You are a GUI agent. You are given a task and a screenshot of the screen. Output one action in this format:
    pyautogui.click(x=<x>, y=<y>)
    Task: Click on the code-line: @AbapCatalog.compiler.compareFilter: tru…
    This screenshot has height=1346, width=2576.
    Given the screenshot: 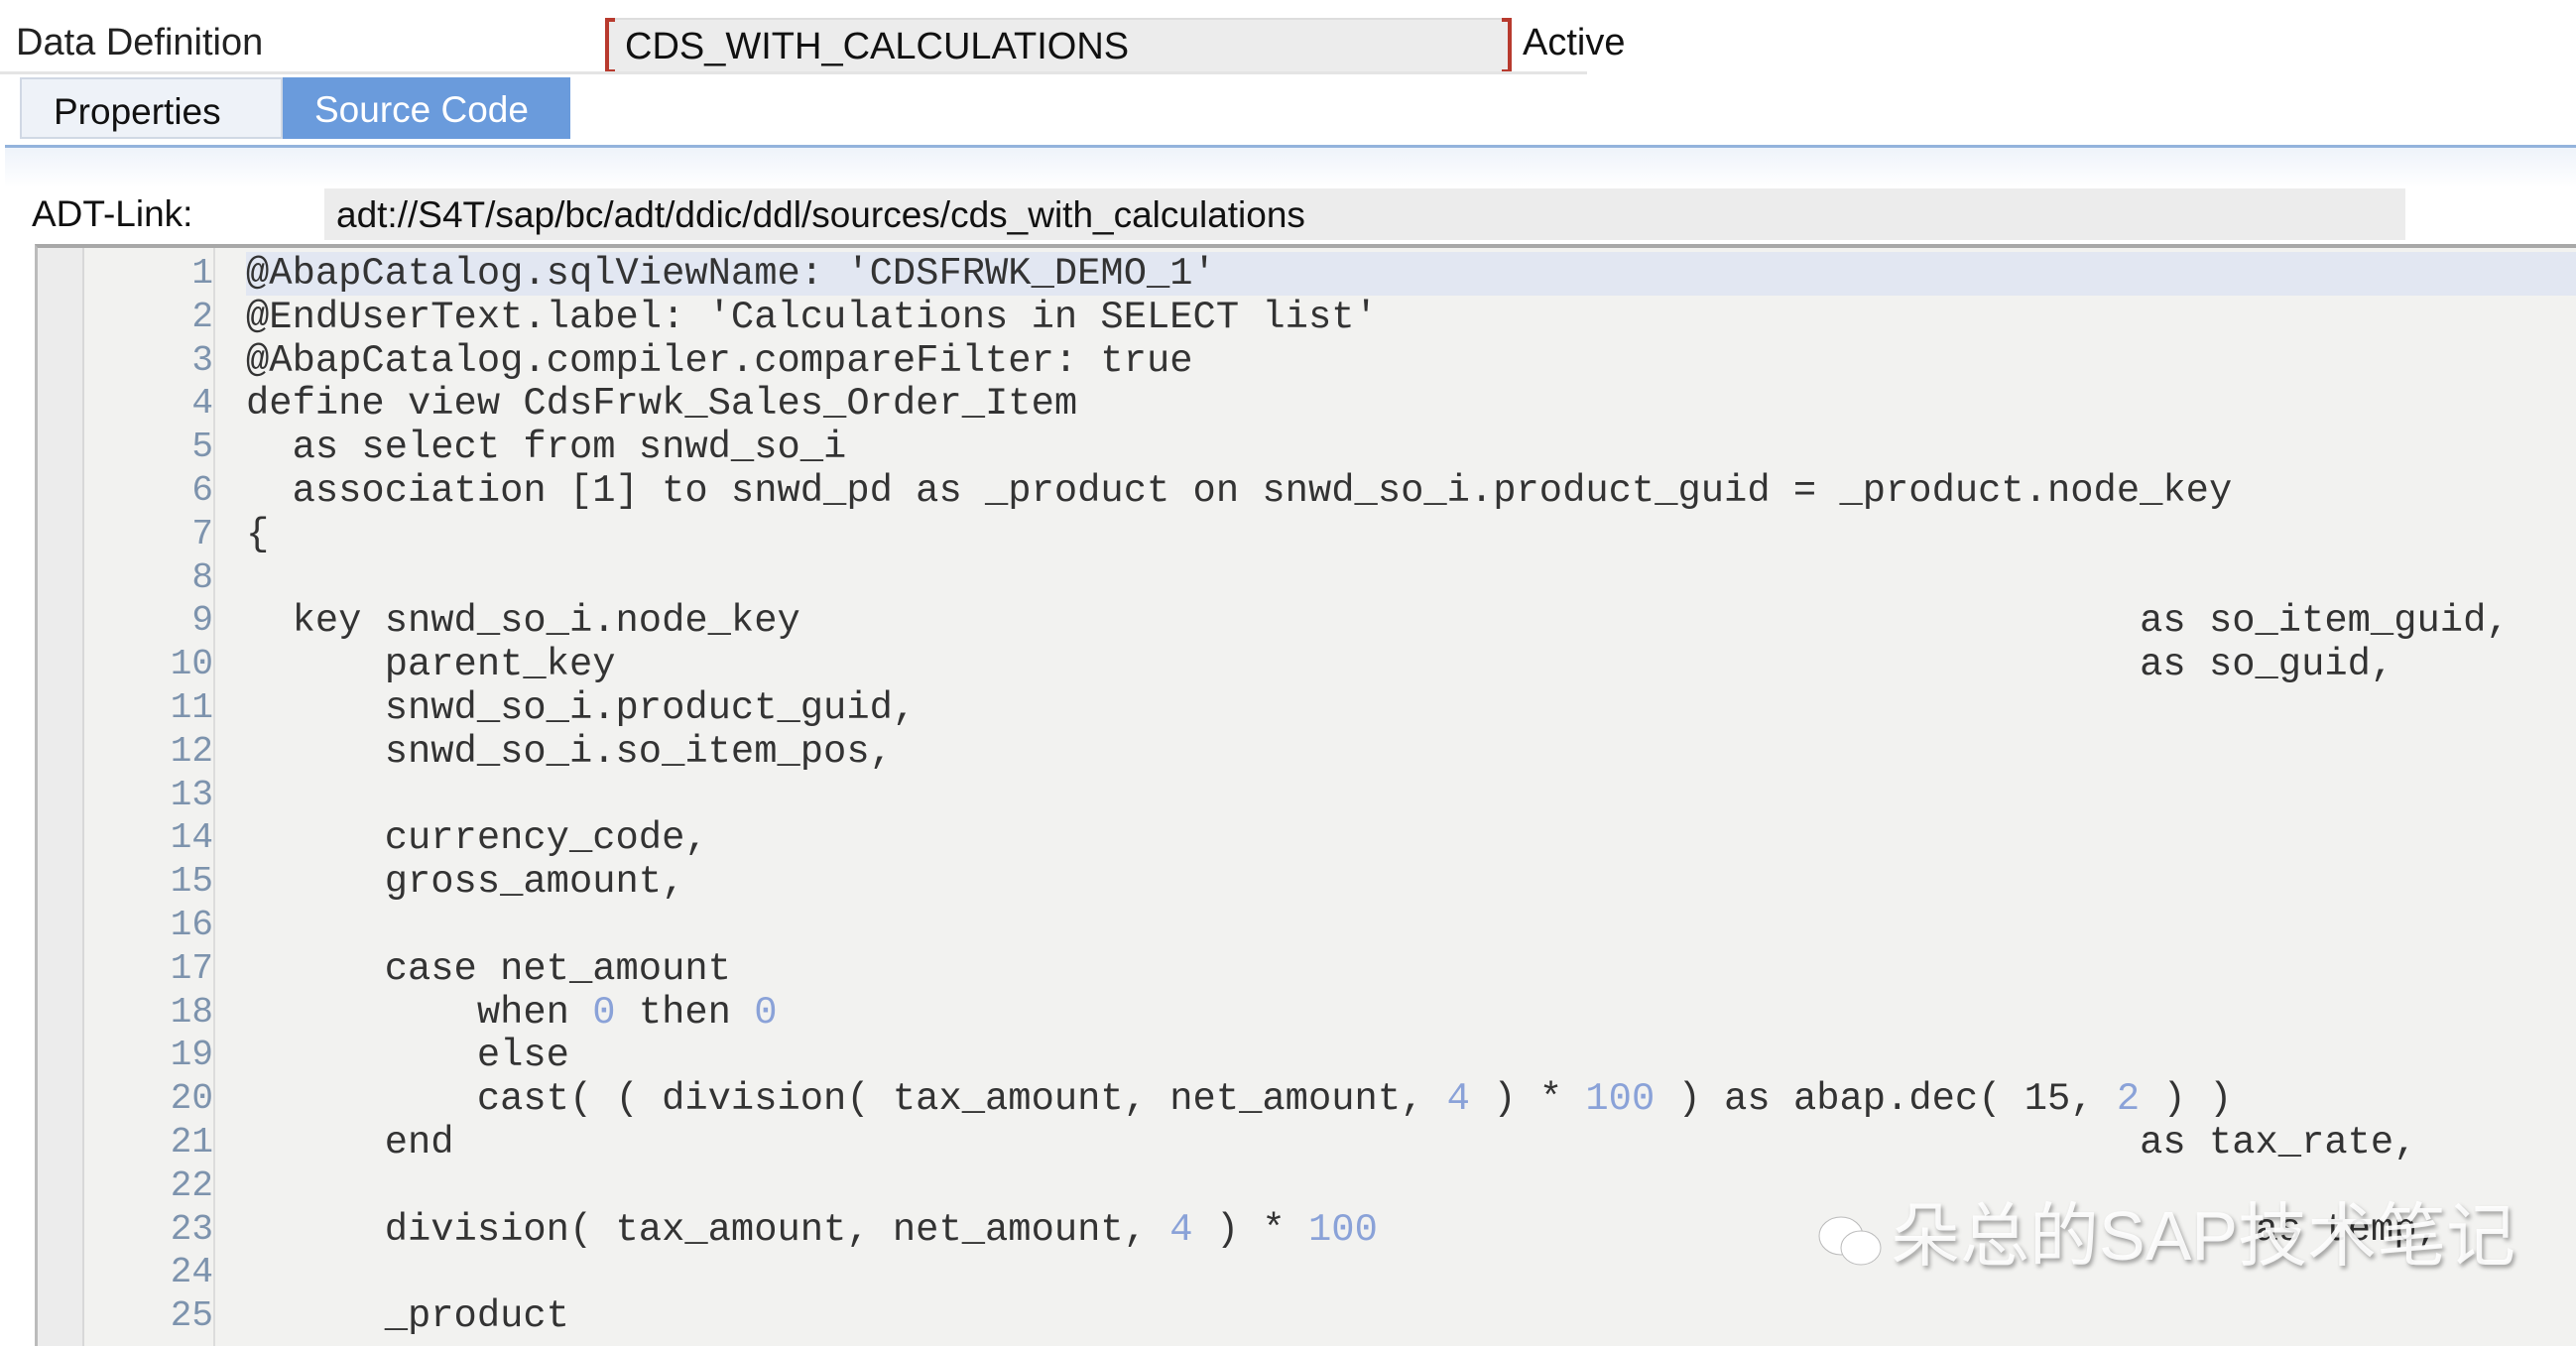 What is the action you would take?
    pyautogui.click(x=1307, y=361)
    